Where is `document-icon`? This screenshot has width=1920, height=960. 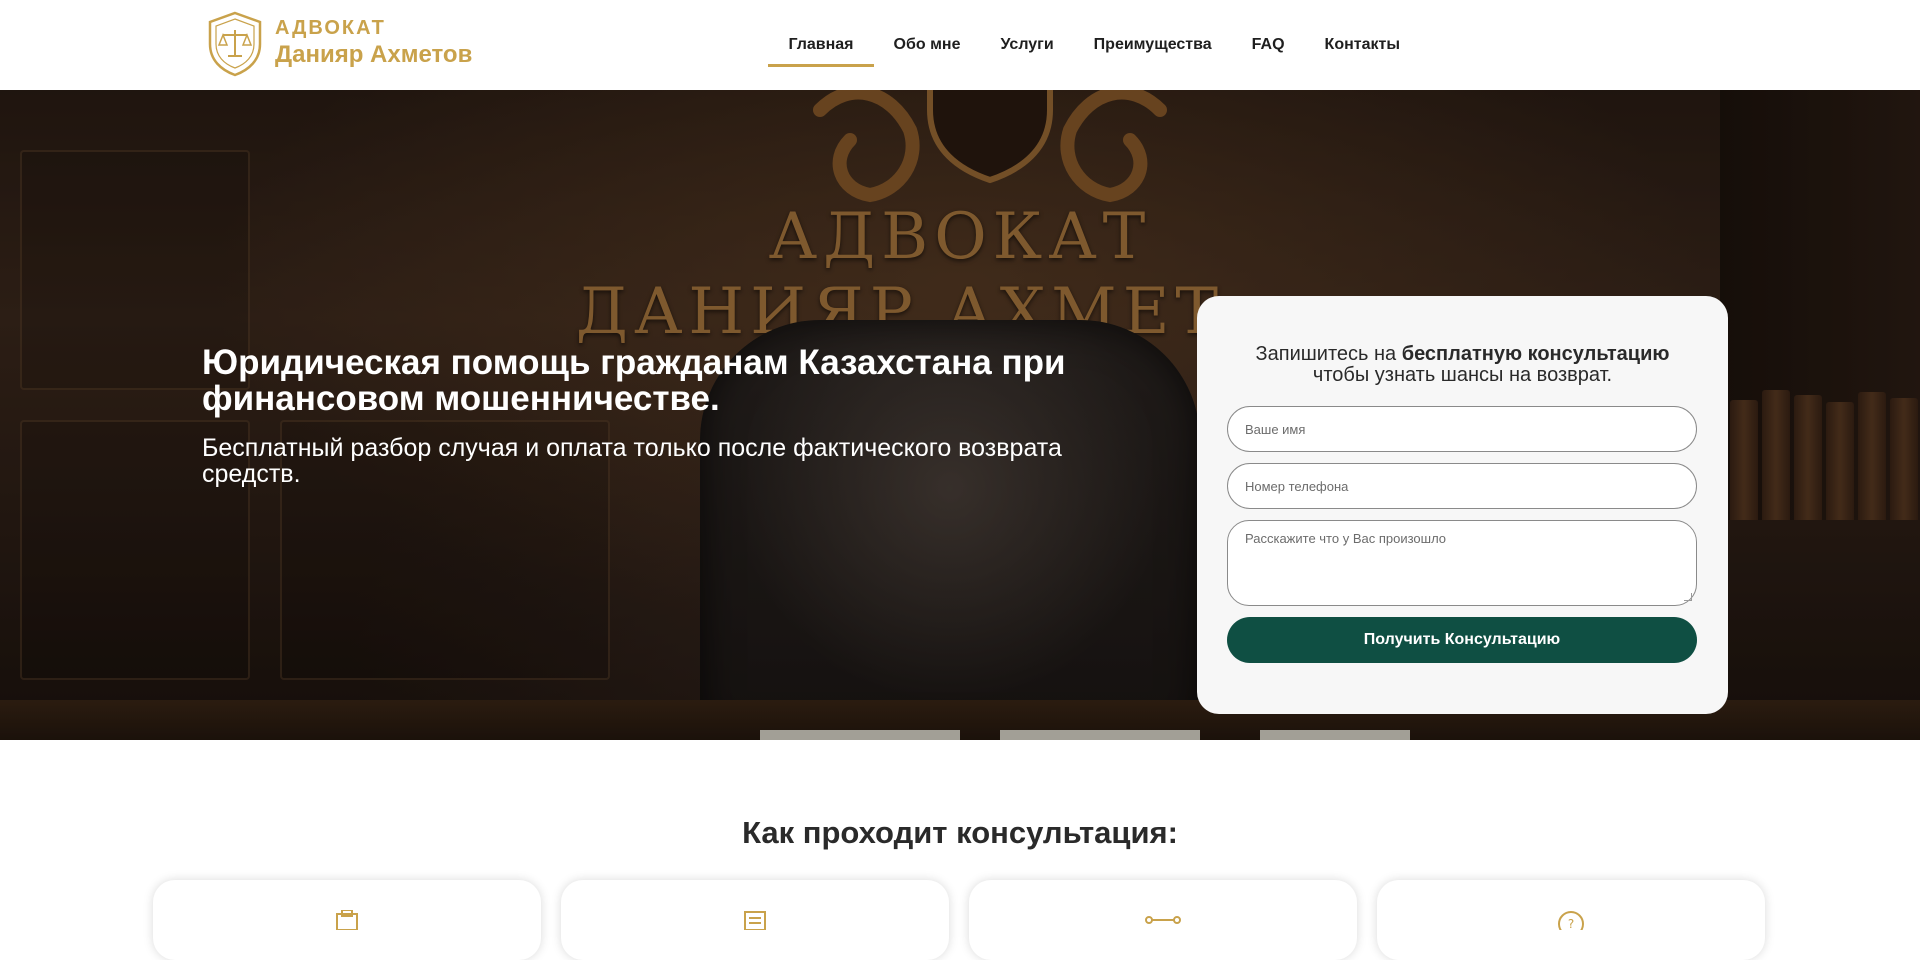
document-icon is located at coordinates (755, 920).